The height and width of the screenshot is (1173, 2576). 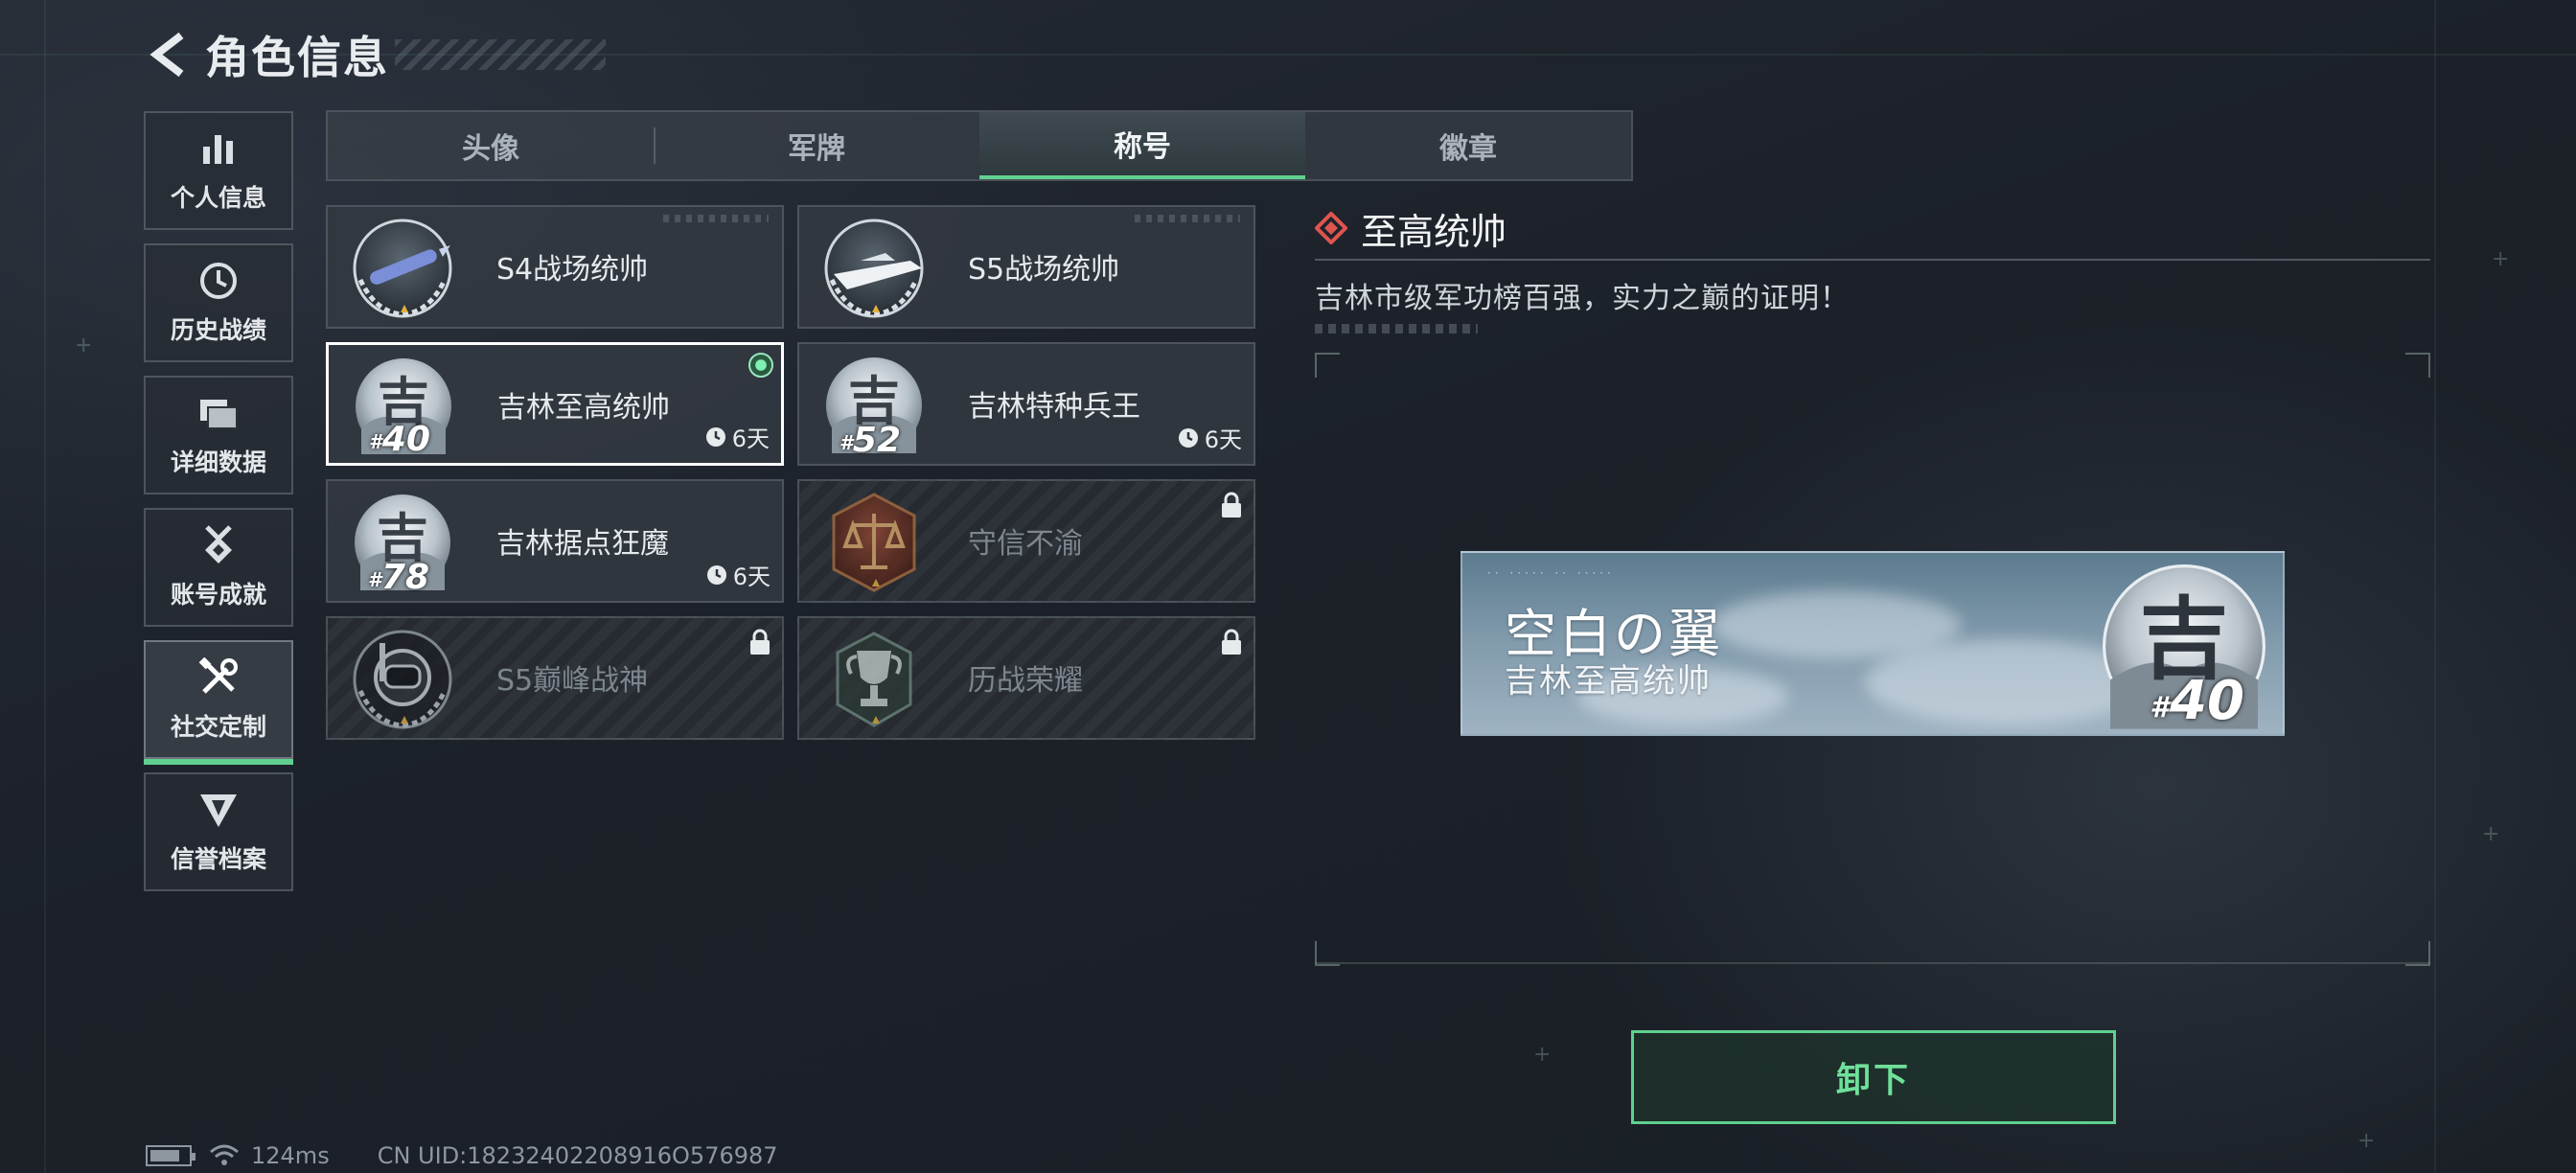 I want to click on title-card-selected: 吉 #40 吉林至高统帅 6天, so click(x=555, y=404).